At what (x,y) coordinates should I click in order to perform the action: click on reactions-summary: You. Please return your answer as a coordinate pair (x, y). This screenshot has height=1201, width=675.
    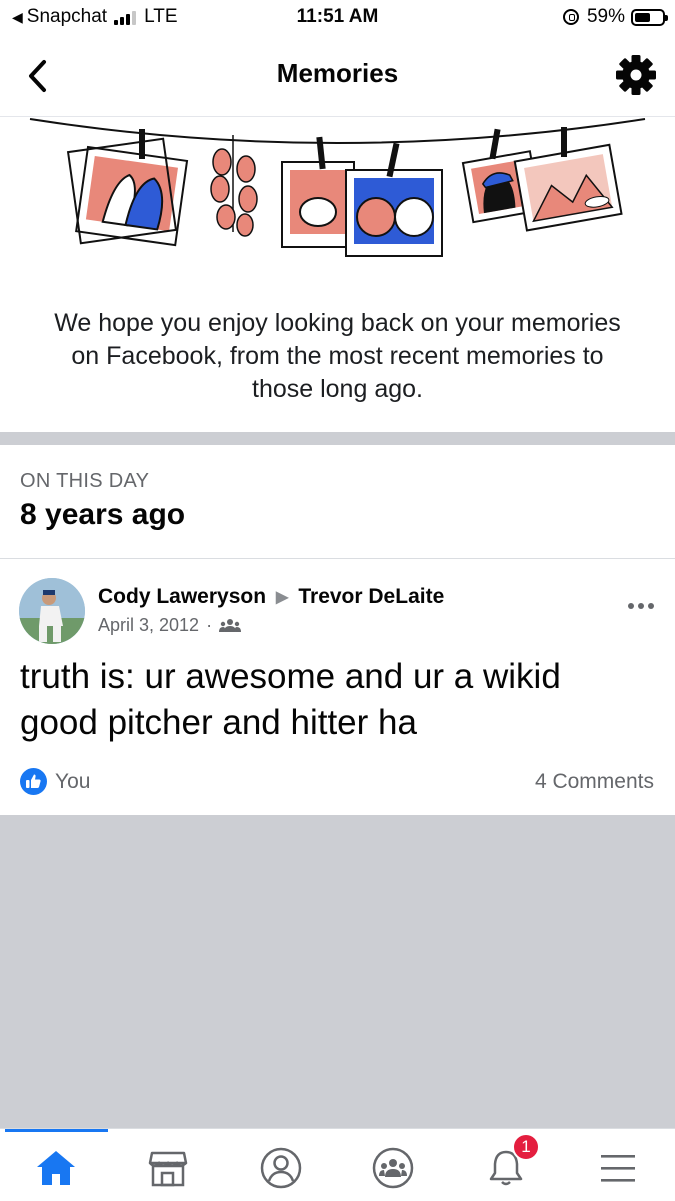
    Looking at the image, I should click on (55, 781).